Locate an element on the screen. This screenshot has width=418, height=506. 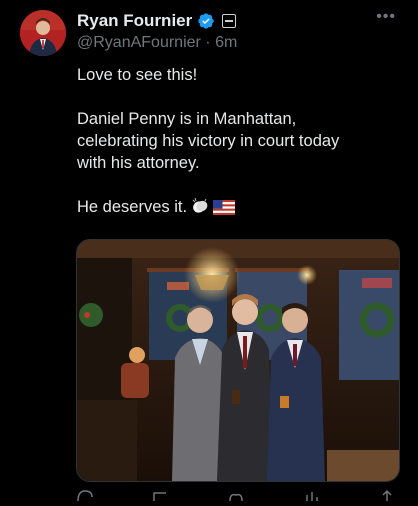
tweet-line: Love to see this! is located at coordinates (137, 75).